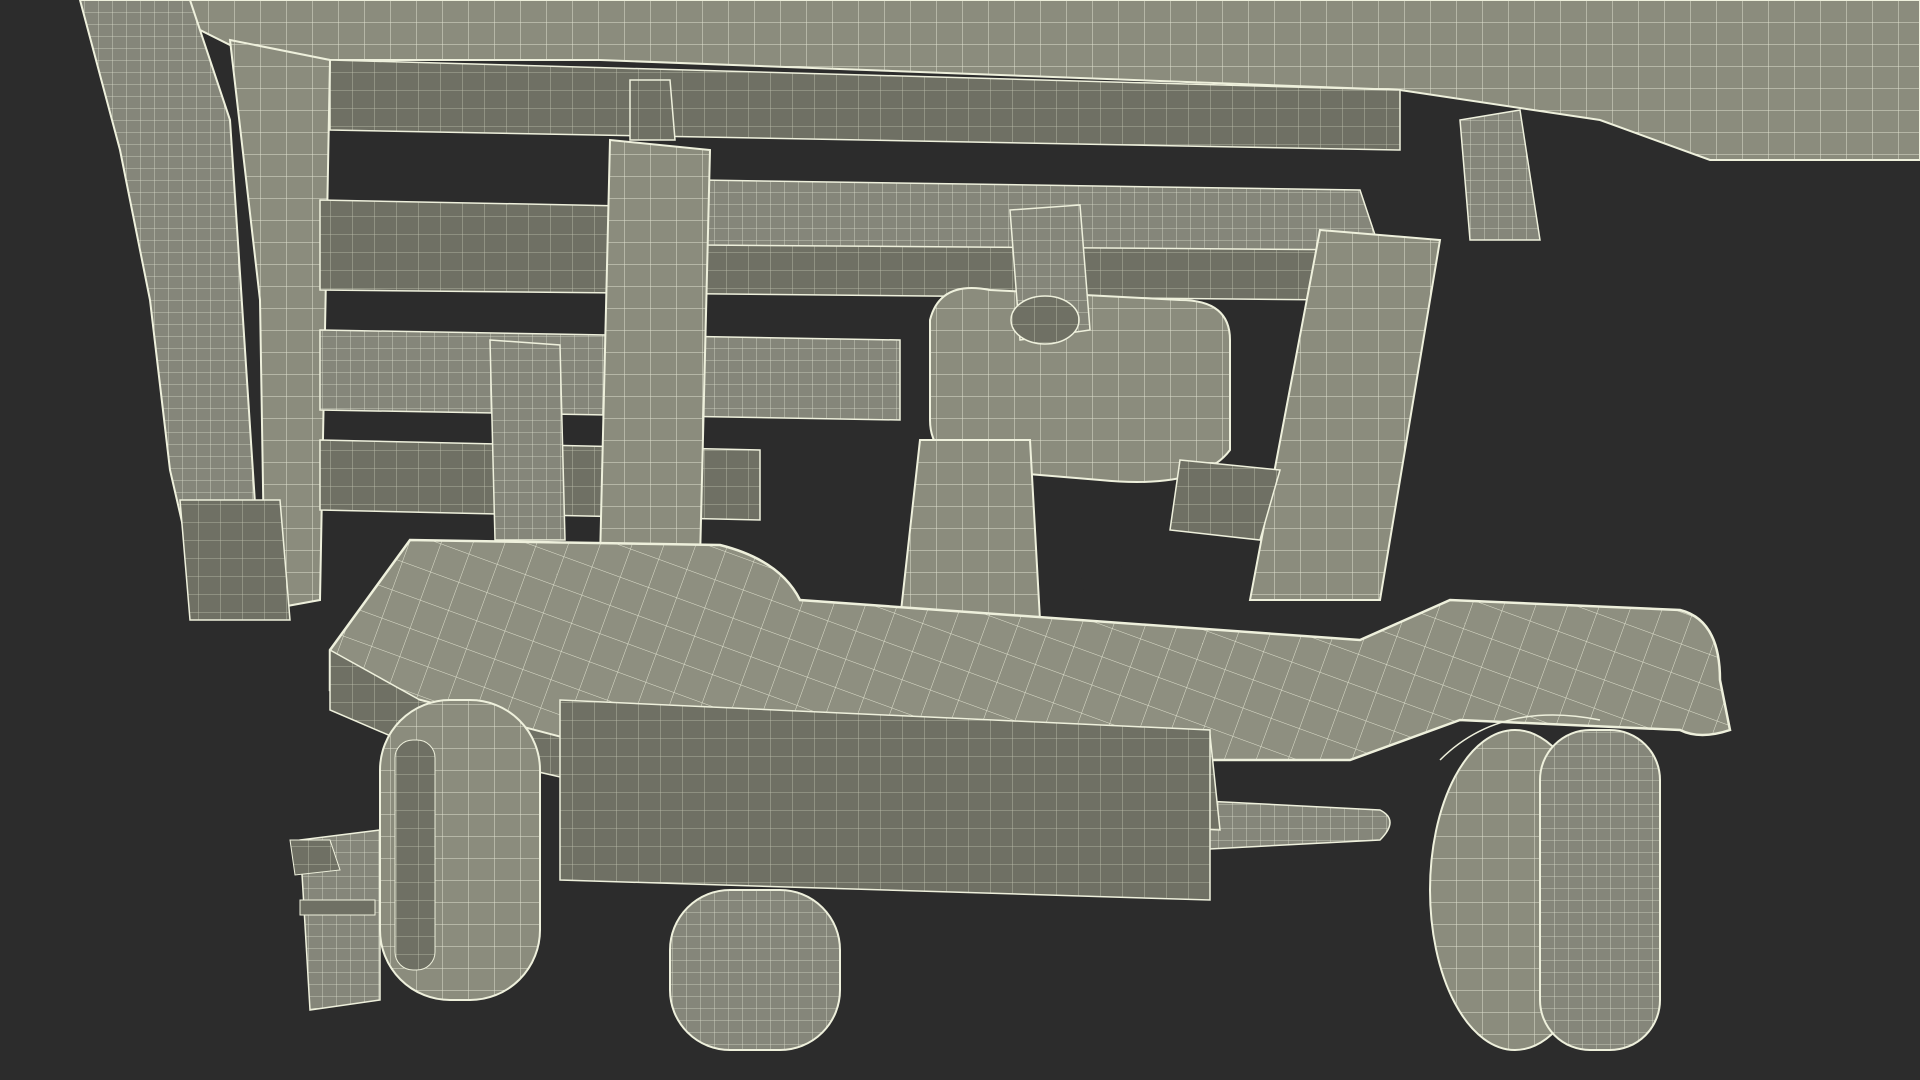 This screenshot has height=1080, width=1920. Describe the element at coordinates (205, 310) in the screenshot. I see `left-side-frame` at that location.